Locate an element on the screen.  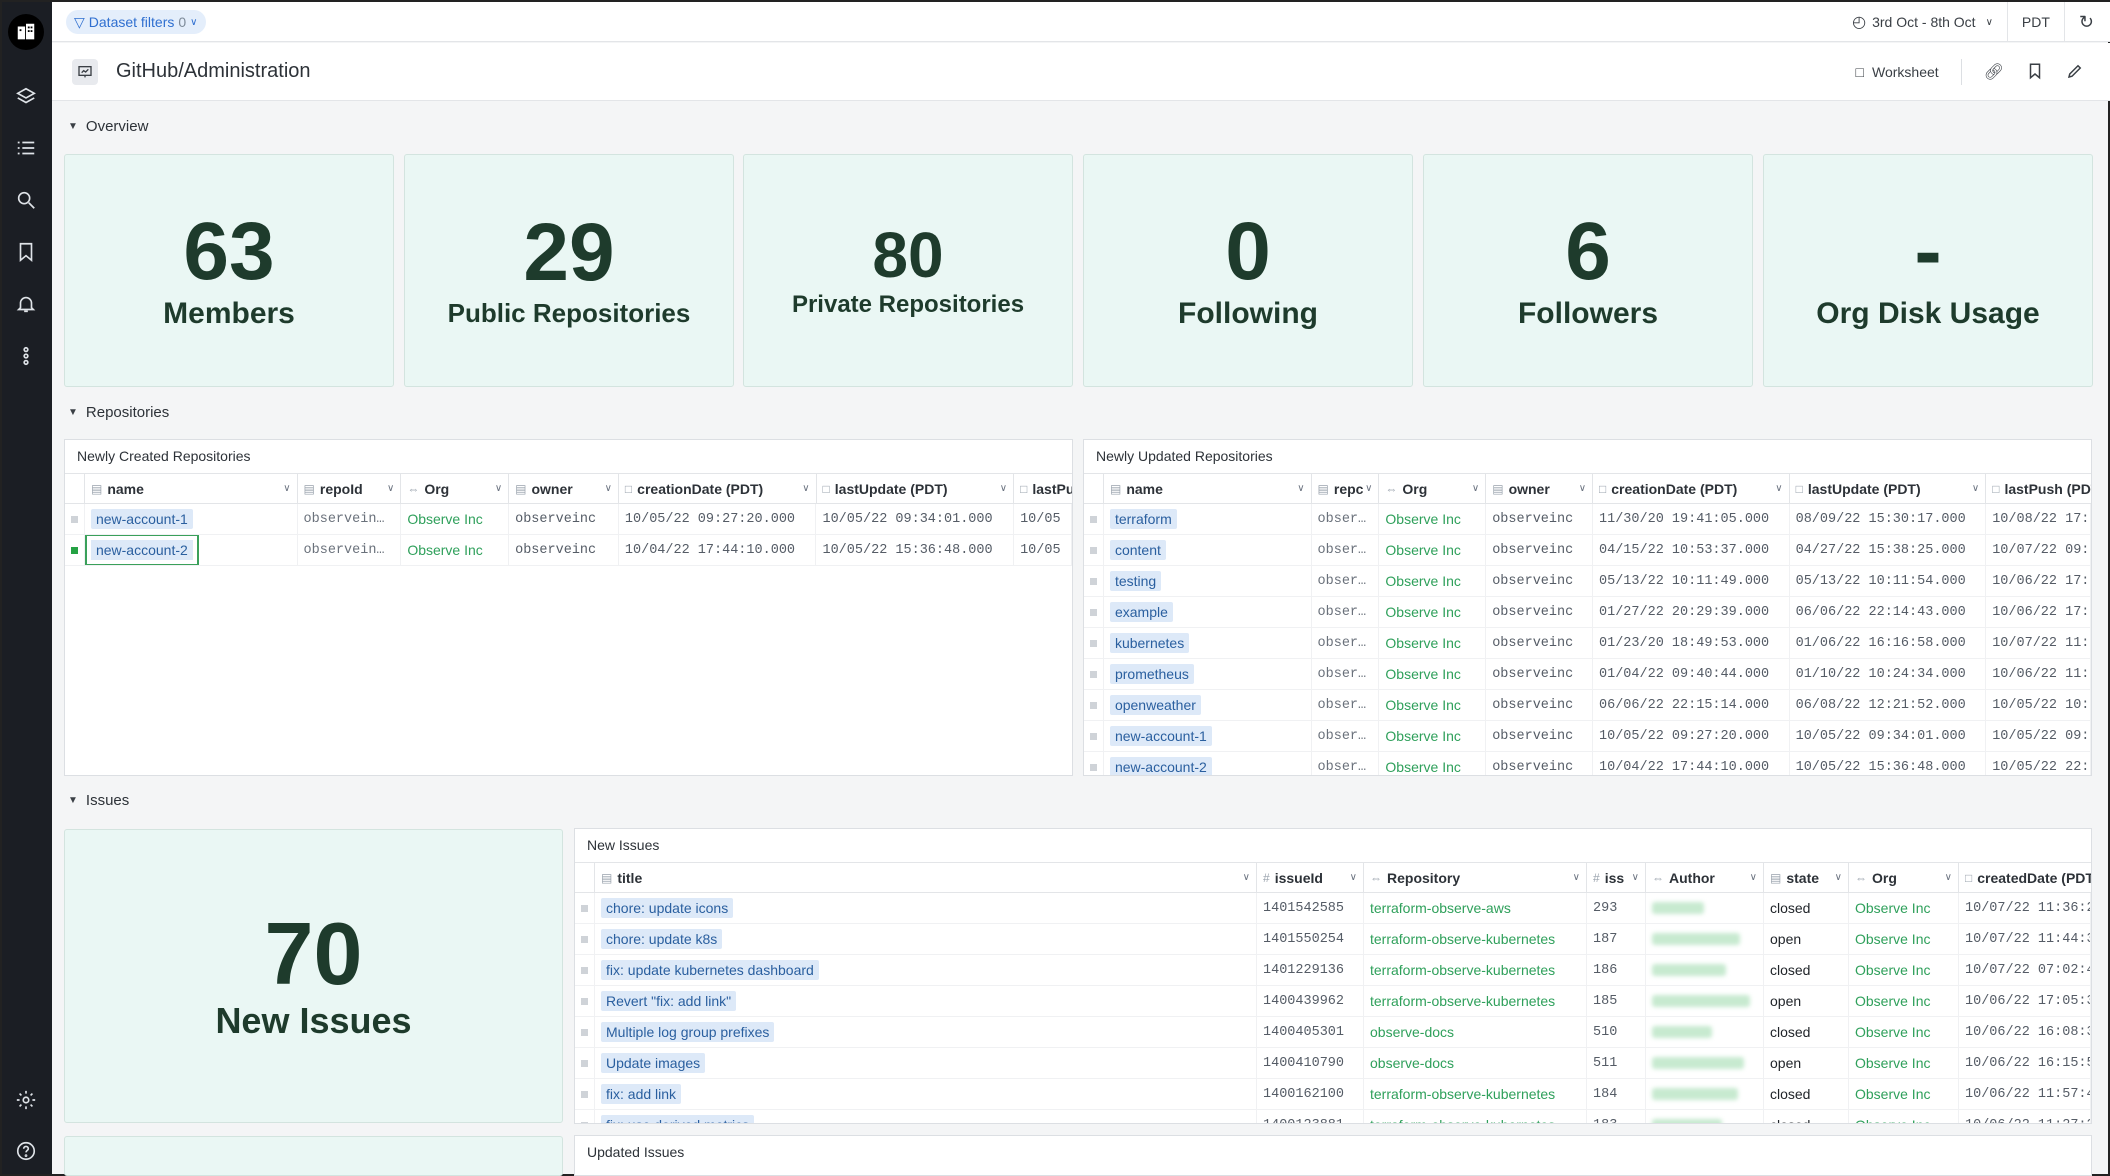
repo-name-value: terraform is located at coordinates (1143, 519).